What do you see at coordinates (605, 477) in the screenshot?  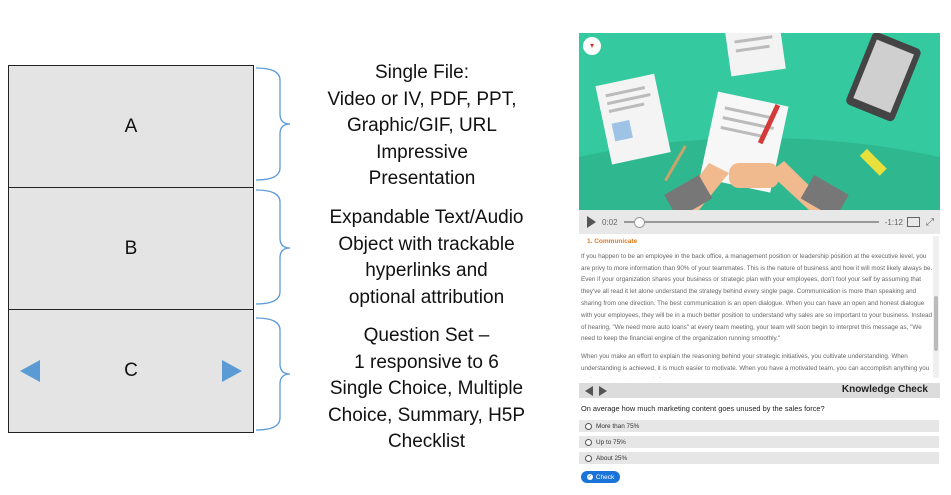 I see `check-button-label: Check` at bounding box center [605, 477].